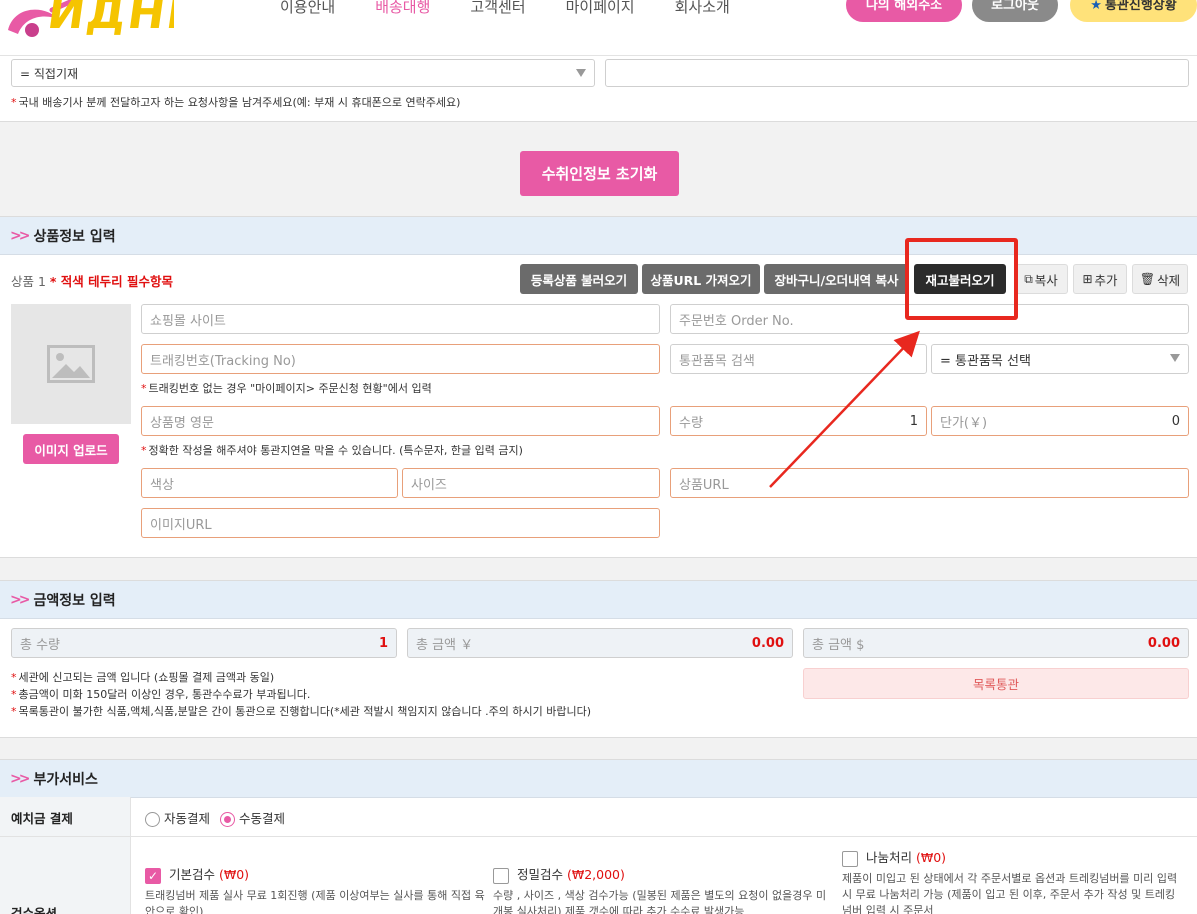  I want to click on total-quantity-value: 1, so click(383, 643).